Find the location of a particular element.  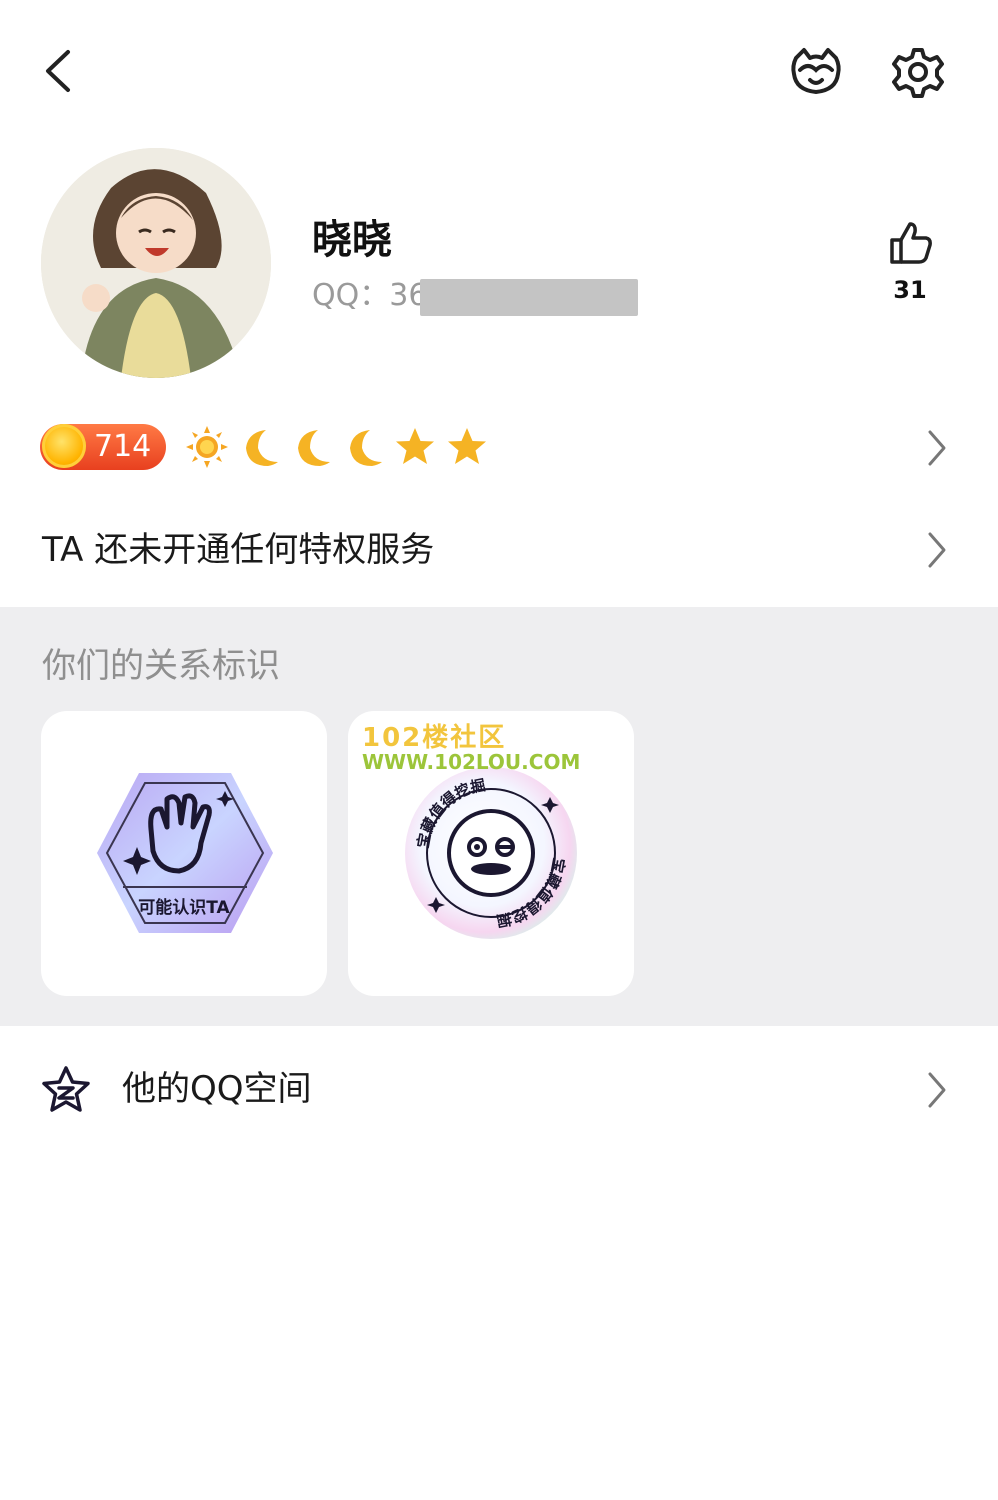

thumbs-up-icon is located at coordinates (911, 243).